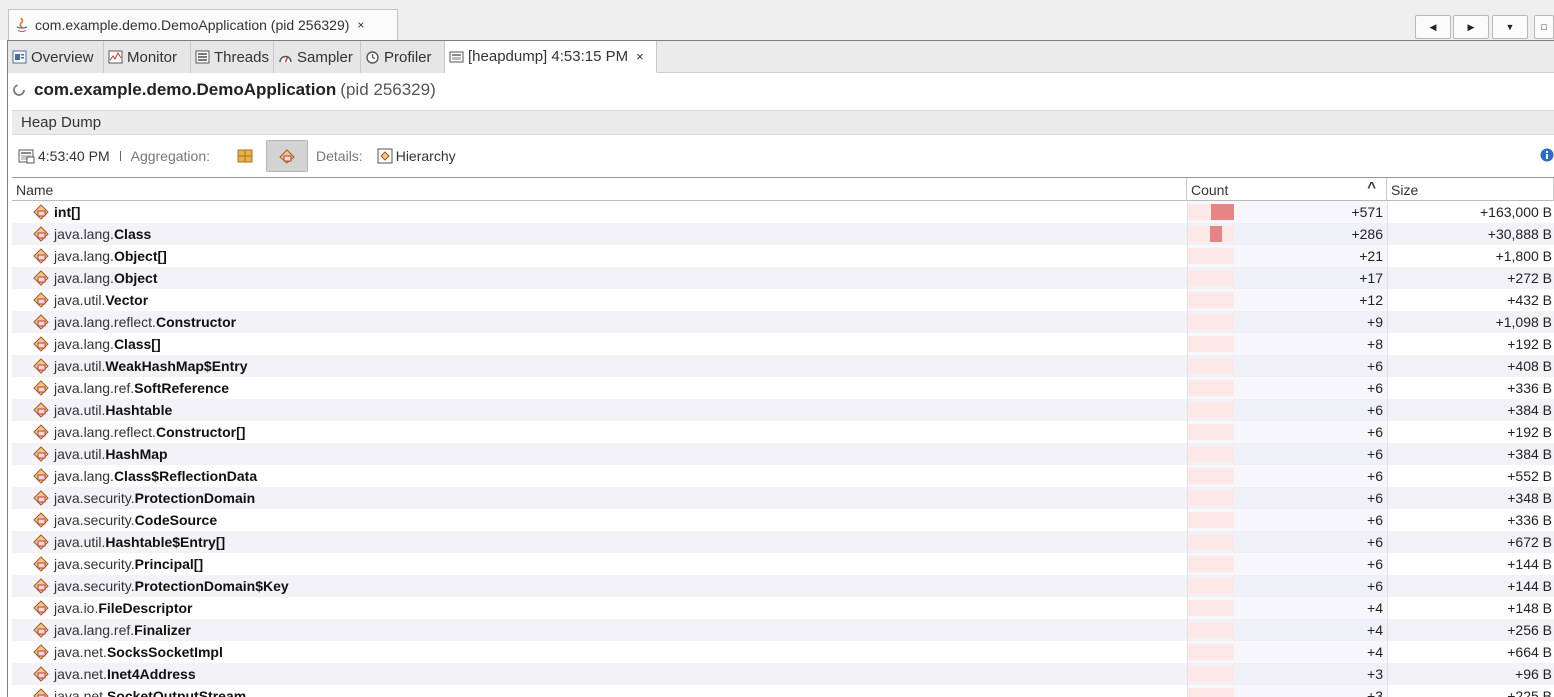  Describe the element at coordinates (176, 520) in the screenshot. I see `class-name: CodeSource` at that location.